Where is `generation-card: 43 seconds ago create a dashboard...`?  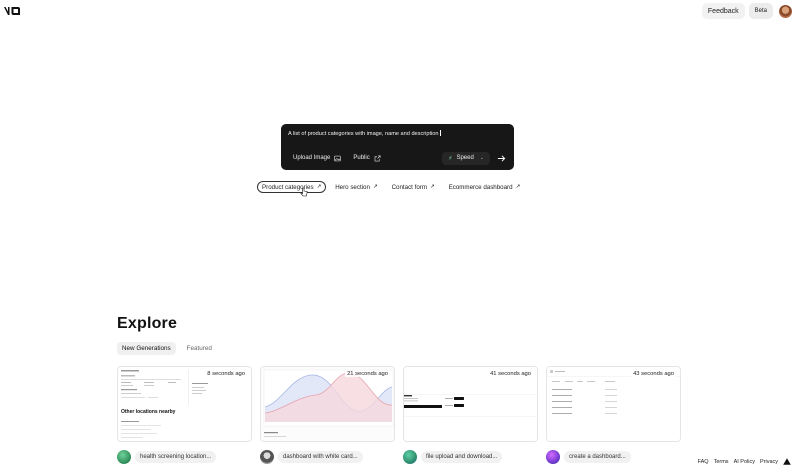 generation-card: 43 seconds ago create a dashboard... is located at coordinates (613, 415).